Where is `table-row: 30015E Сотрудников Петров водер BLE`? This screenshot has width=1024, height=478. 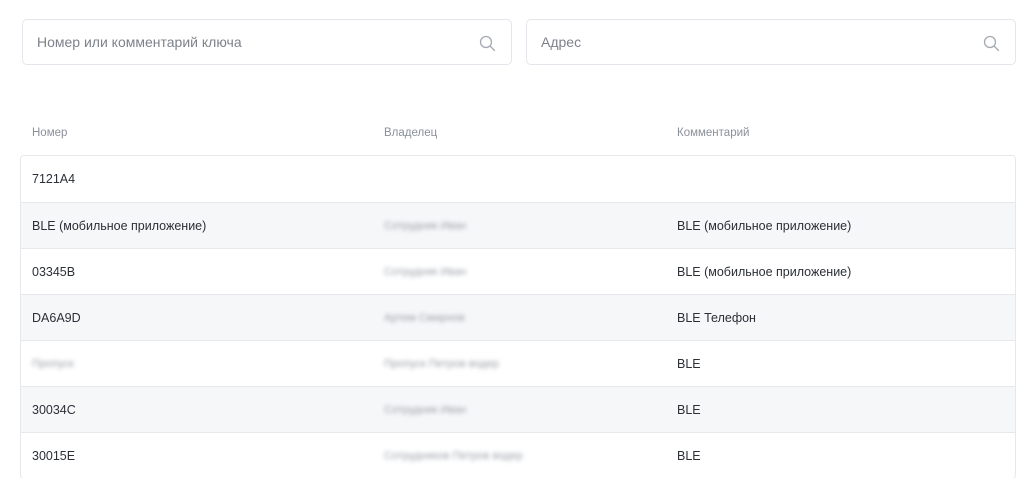 table-row: 30015E Сотрудников Петров водер BLE is located at coordinates (518, 455).